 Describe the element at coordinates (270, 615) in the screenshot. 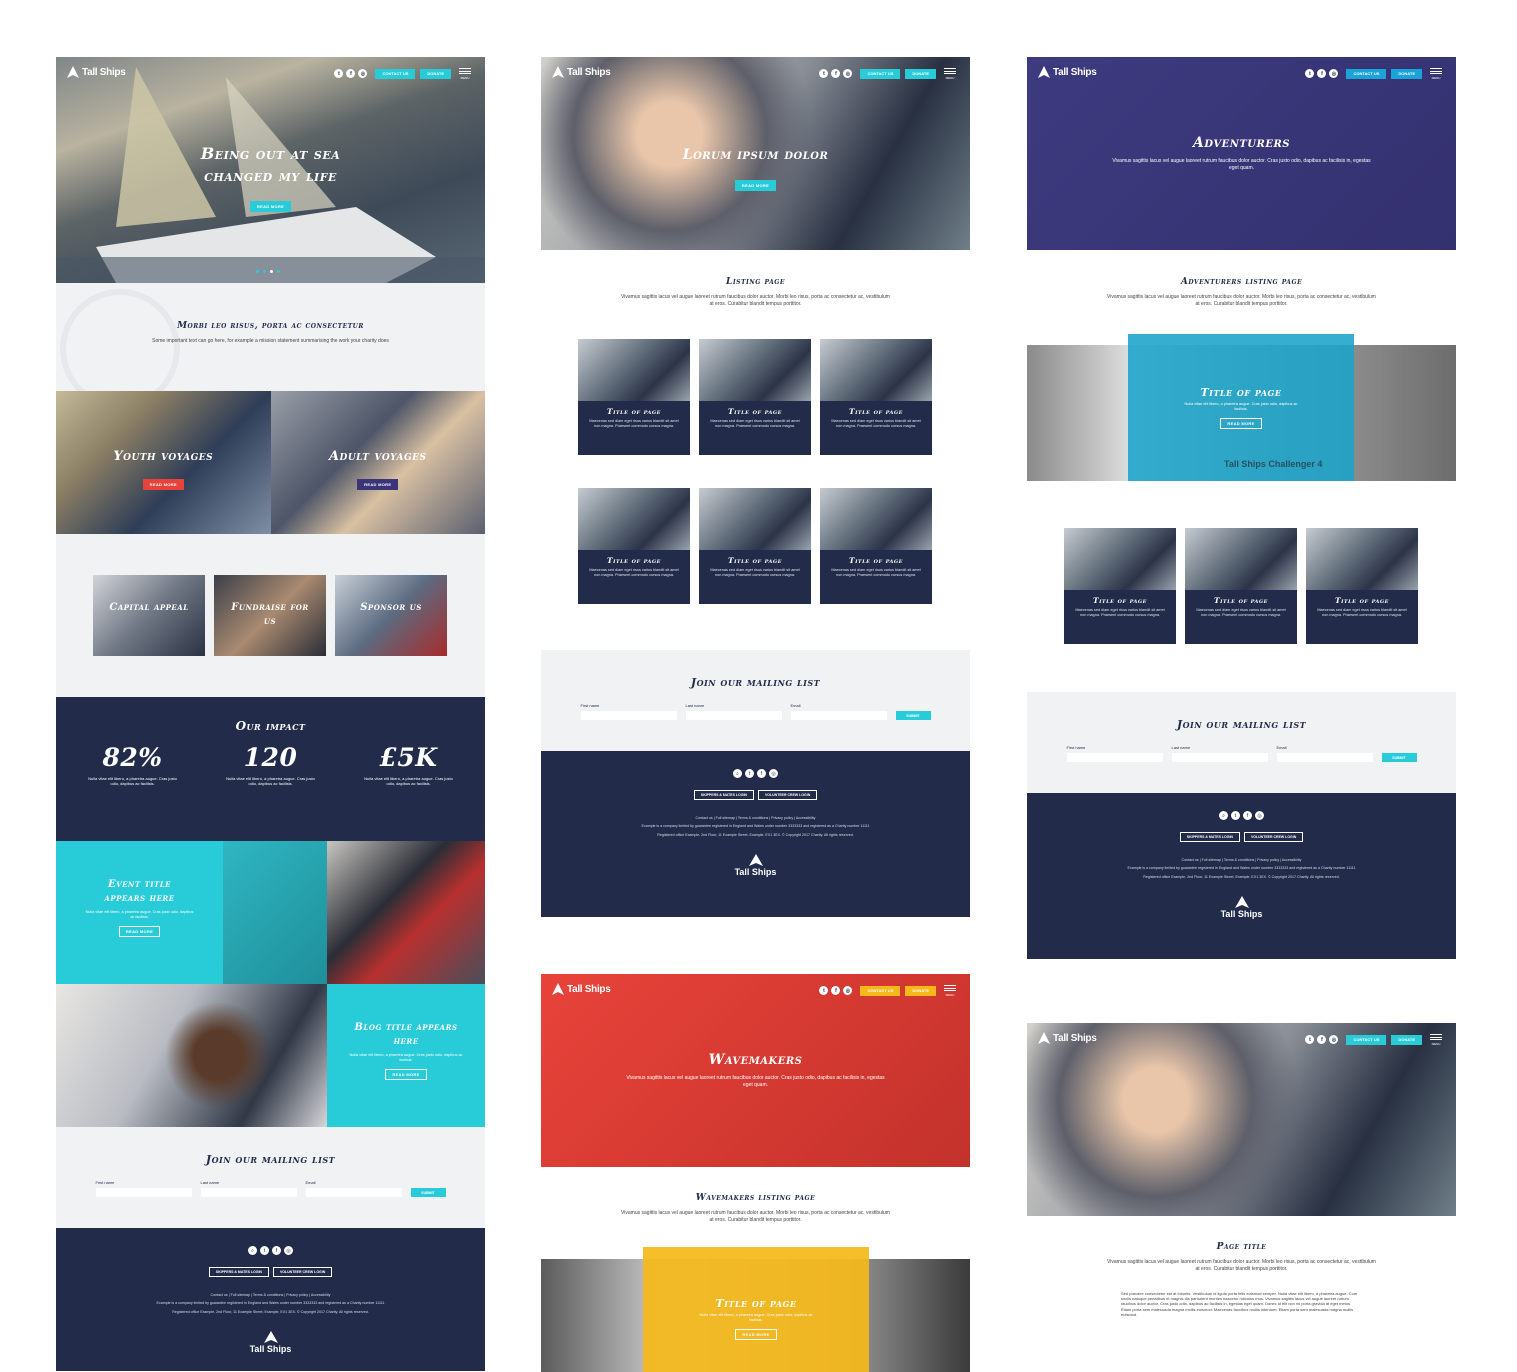

I see `fundraise-tile: Fundraise for us` at that location.